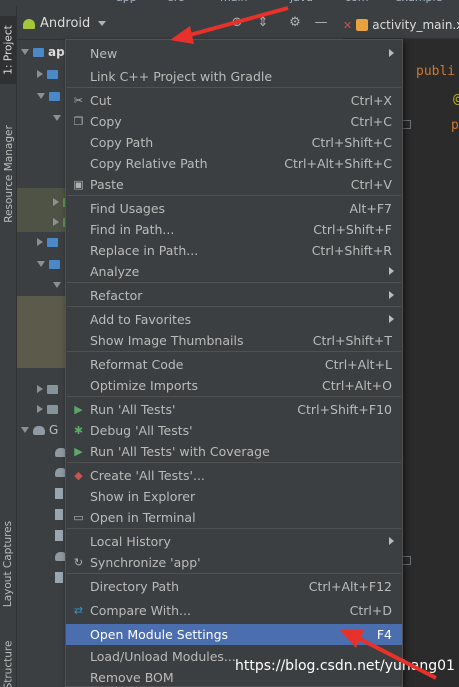 The image size is (459, 687). Describe the element at coordinates (351, 142) in the screenshot. I see `menu-item-shortcut: Ctrl+Shift+C` at that location.